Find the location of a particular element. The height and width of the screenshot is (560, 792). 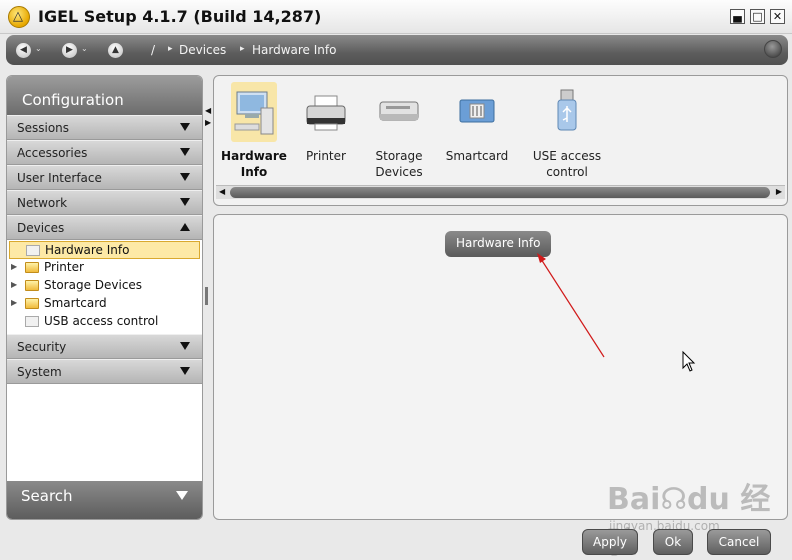

apply-button: Apply is located at coordinates (610, 542).